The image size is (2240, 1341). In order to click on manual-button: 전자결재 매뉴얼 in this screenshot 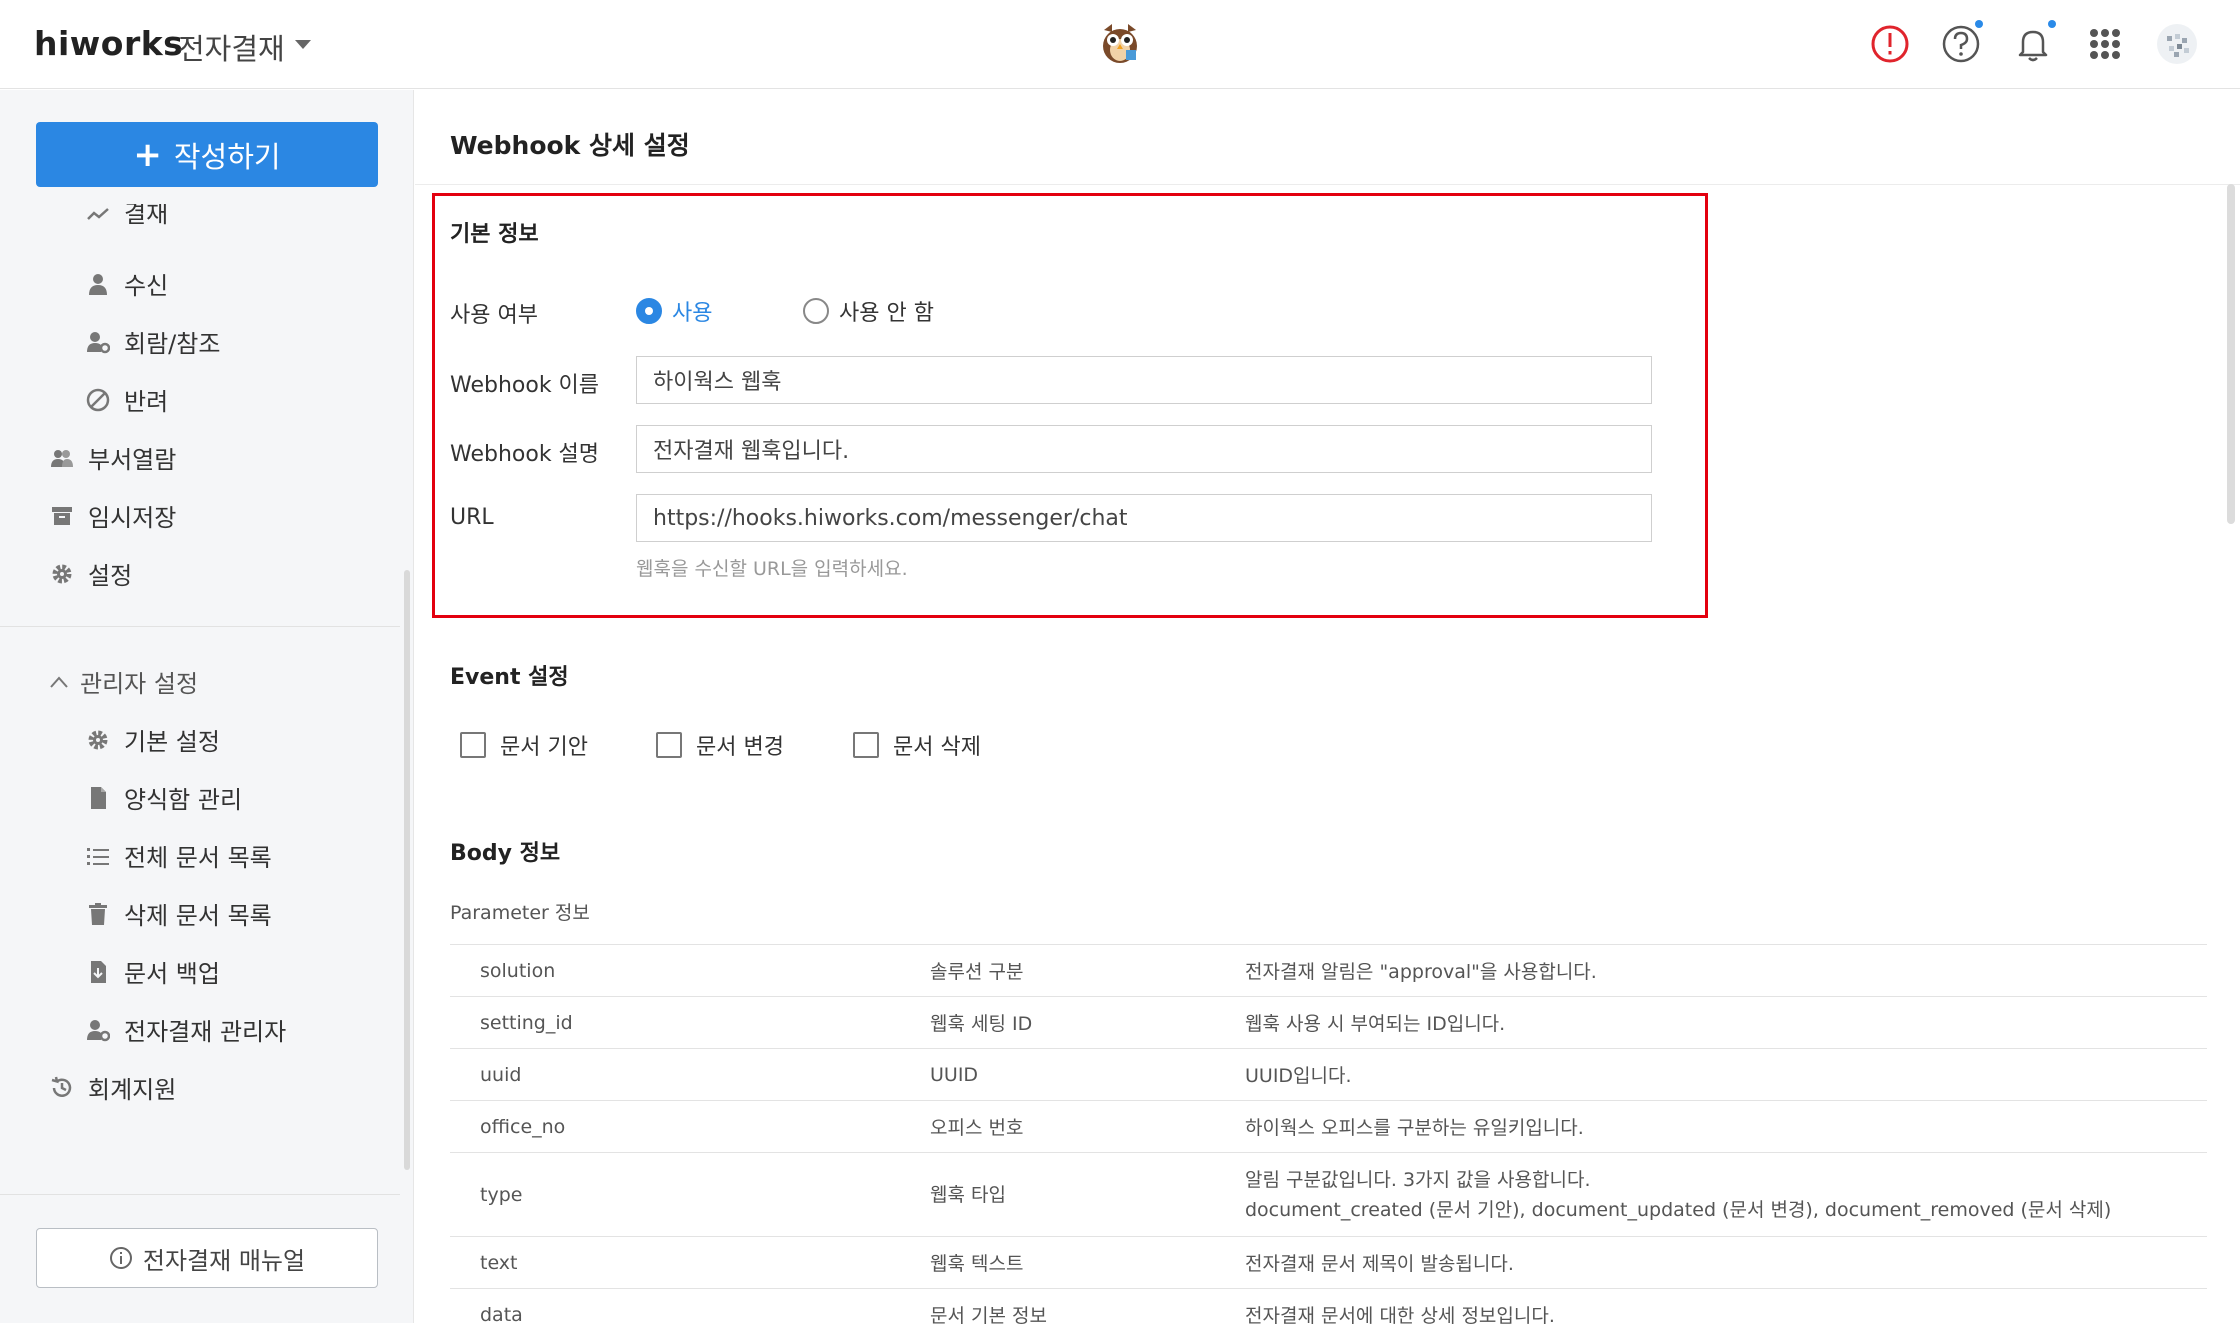, I will do `click(207, 1258)`.